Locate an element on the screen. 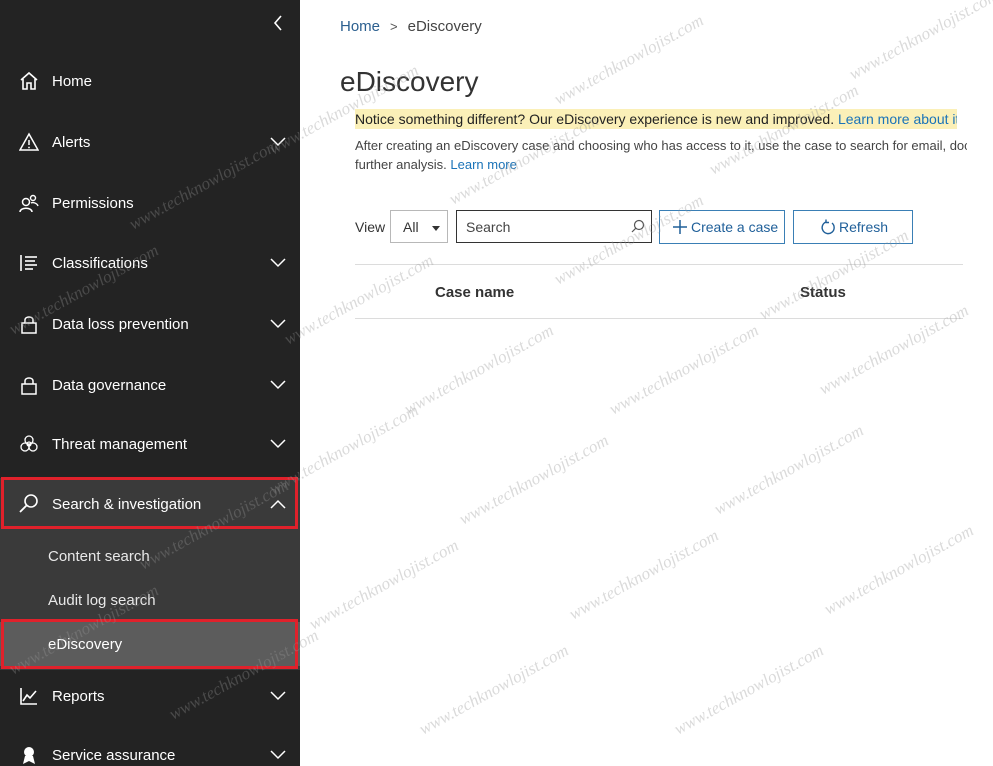 The height and width of the screenshot is (766, 993). notice-learn-more-link: Learn more about it is located at coordinates (897, 119).